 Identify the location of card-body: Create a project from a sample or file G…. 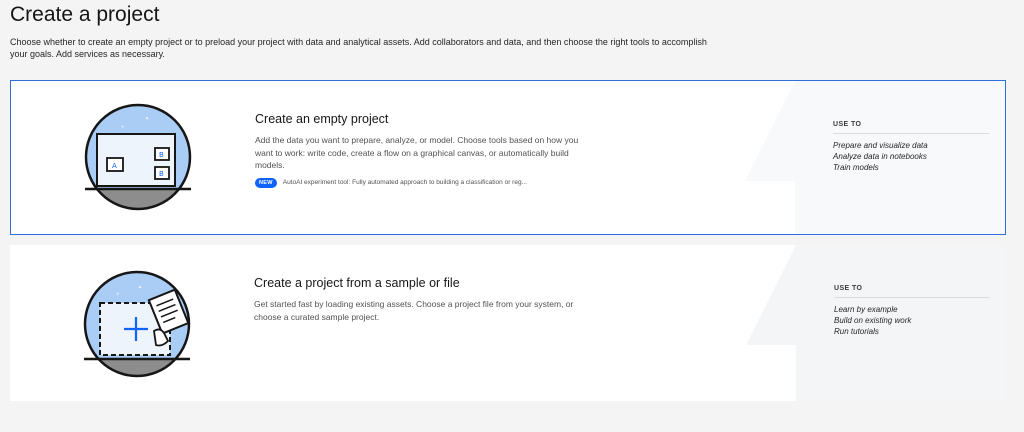
(424, 299).